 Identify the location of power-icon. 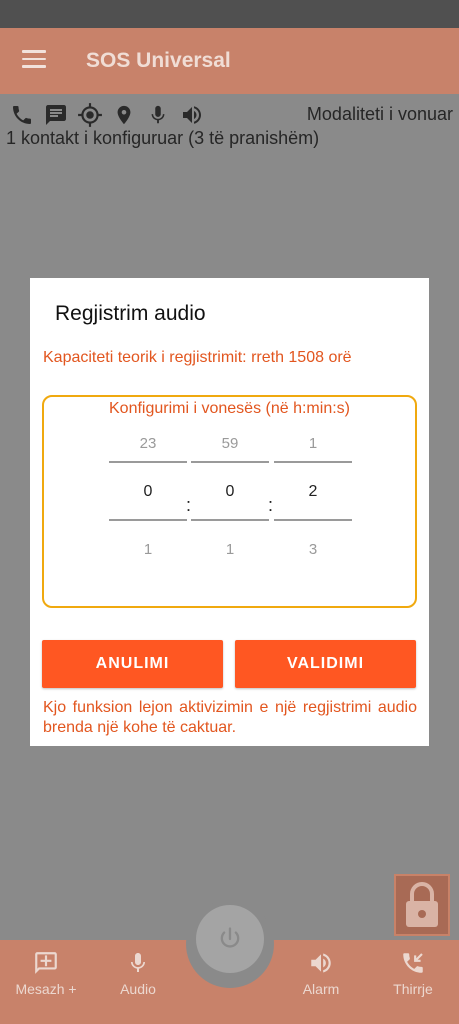
(230, 937).